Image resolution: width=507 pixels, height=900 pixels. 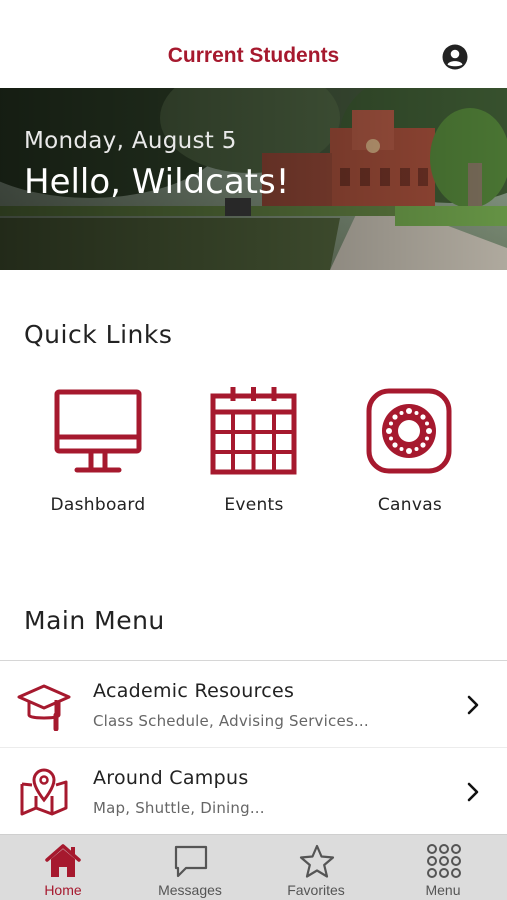 I want to click on home-icon, so click(x=63, y=860).